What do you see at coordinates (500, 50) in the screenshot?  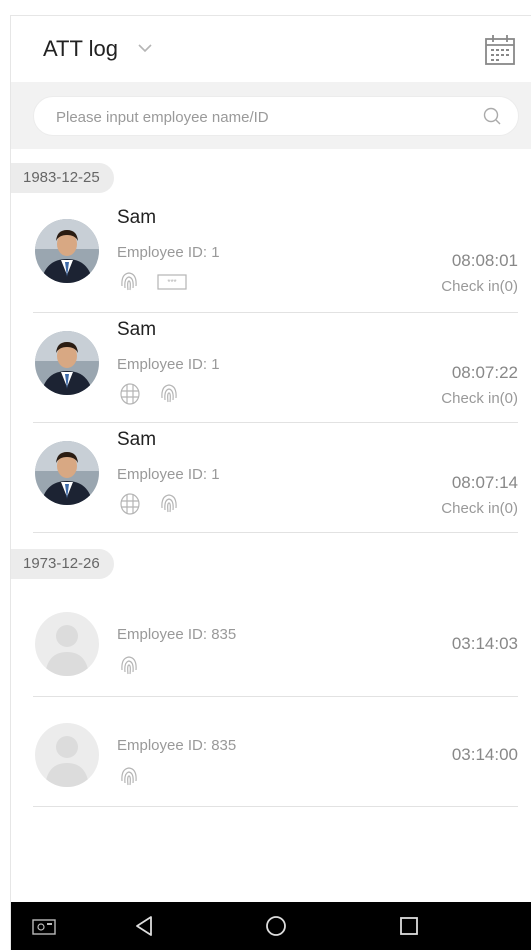 I see `calendar-icon` at bounding box center [500, 50].